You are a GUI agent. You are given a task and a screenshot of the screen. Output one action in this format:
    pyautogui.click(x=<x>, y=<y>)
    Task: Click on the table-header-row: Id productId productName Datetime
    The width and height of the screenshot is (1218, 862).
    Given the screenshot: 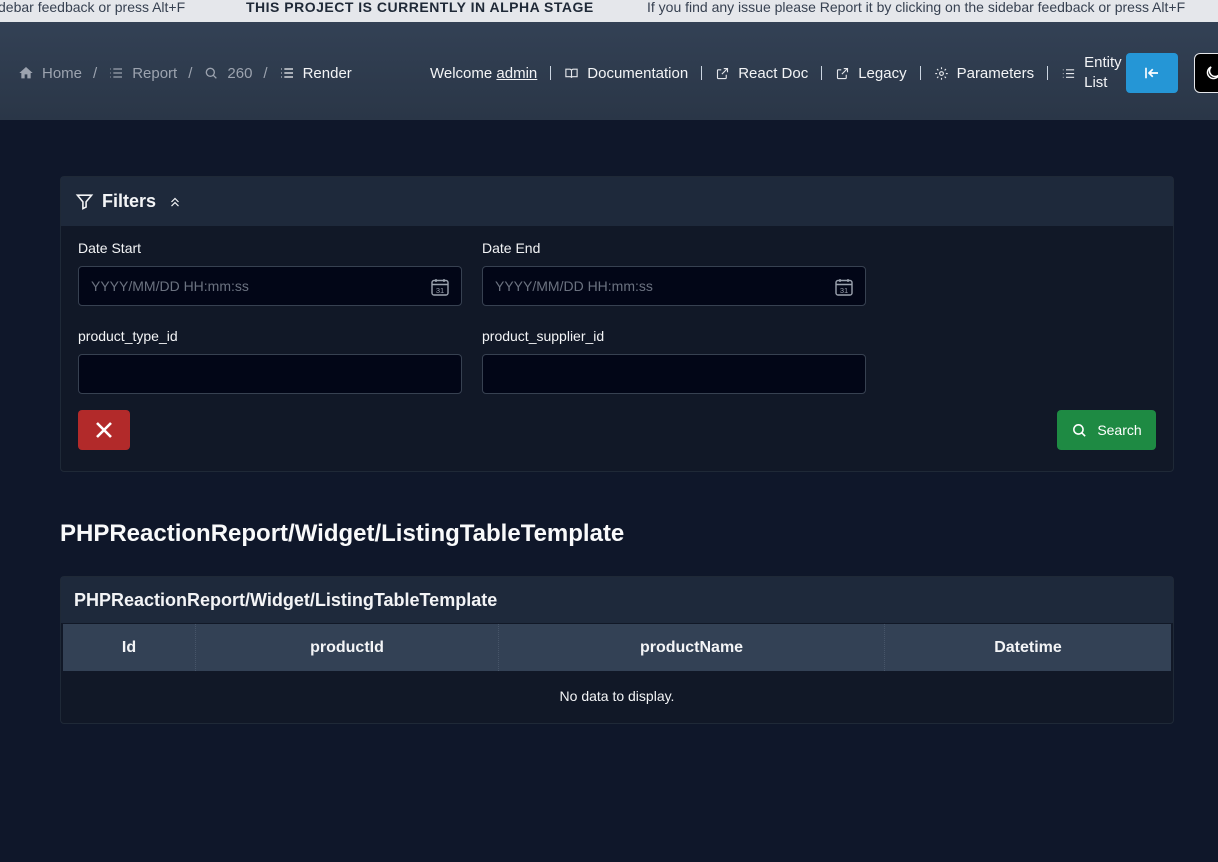 What is the action you would take?
    pyautogui.click(x=617, y=647)
    